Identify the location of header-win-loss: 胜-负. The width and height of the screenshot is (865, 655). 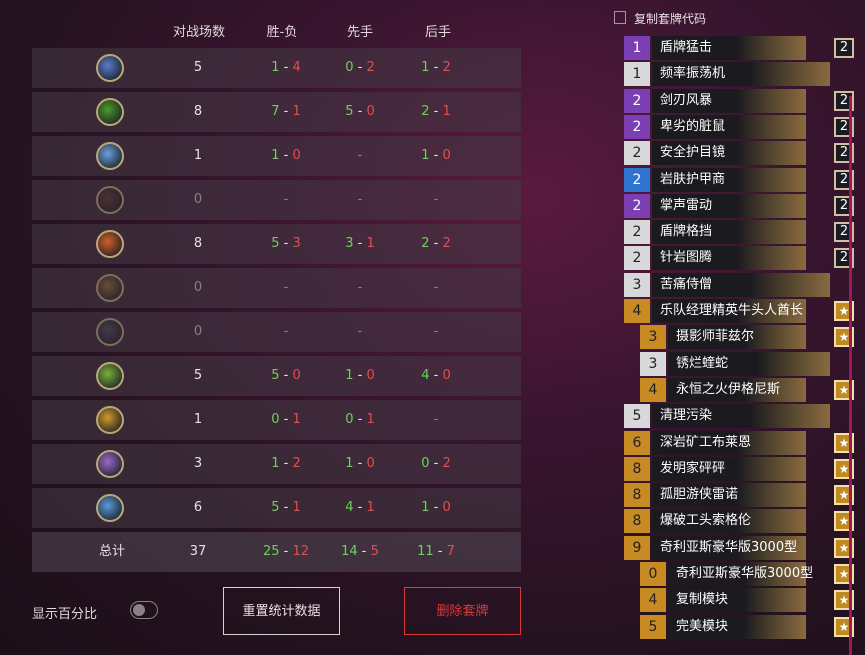
(282, 32).